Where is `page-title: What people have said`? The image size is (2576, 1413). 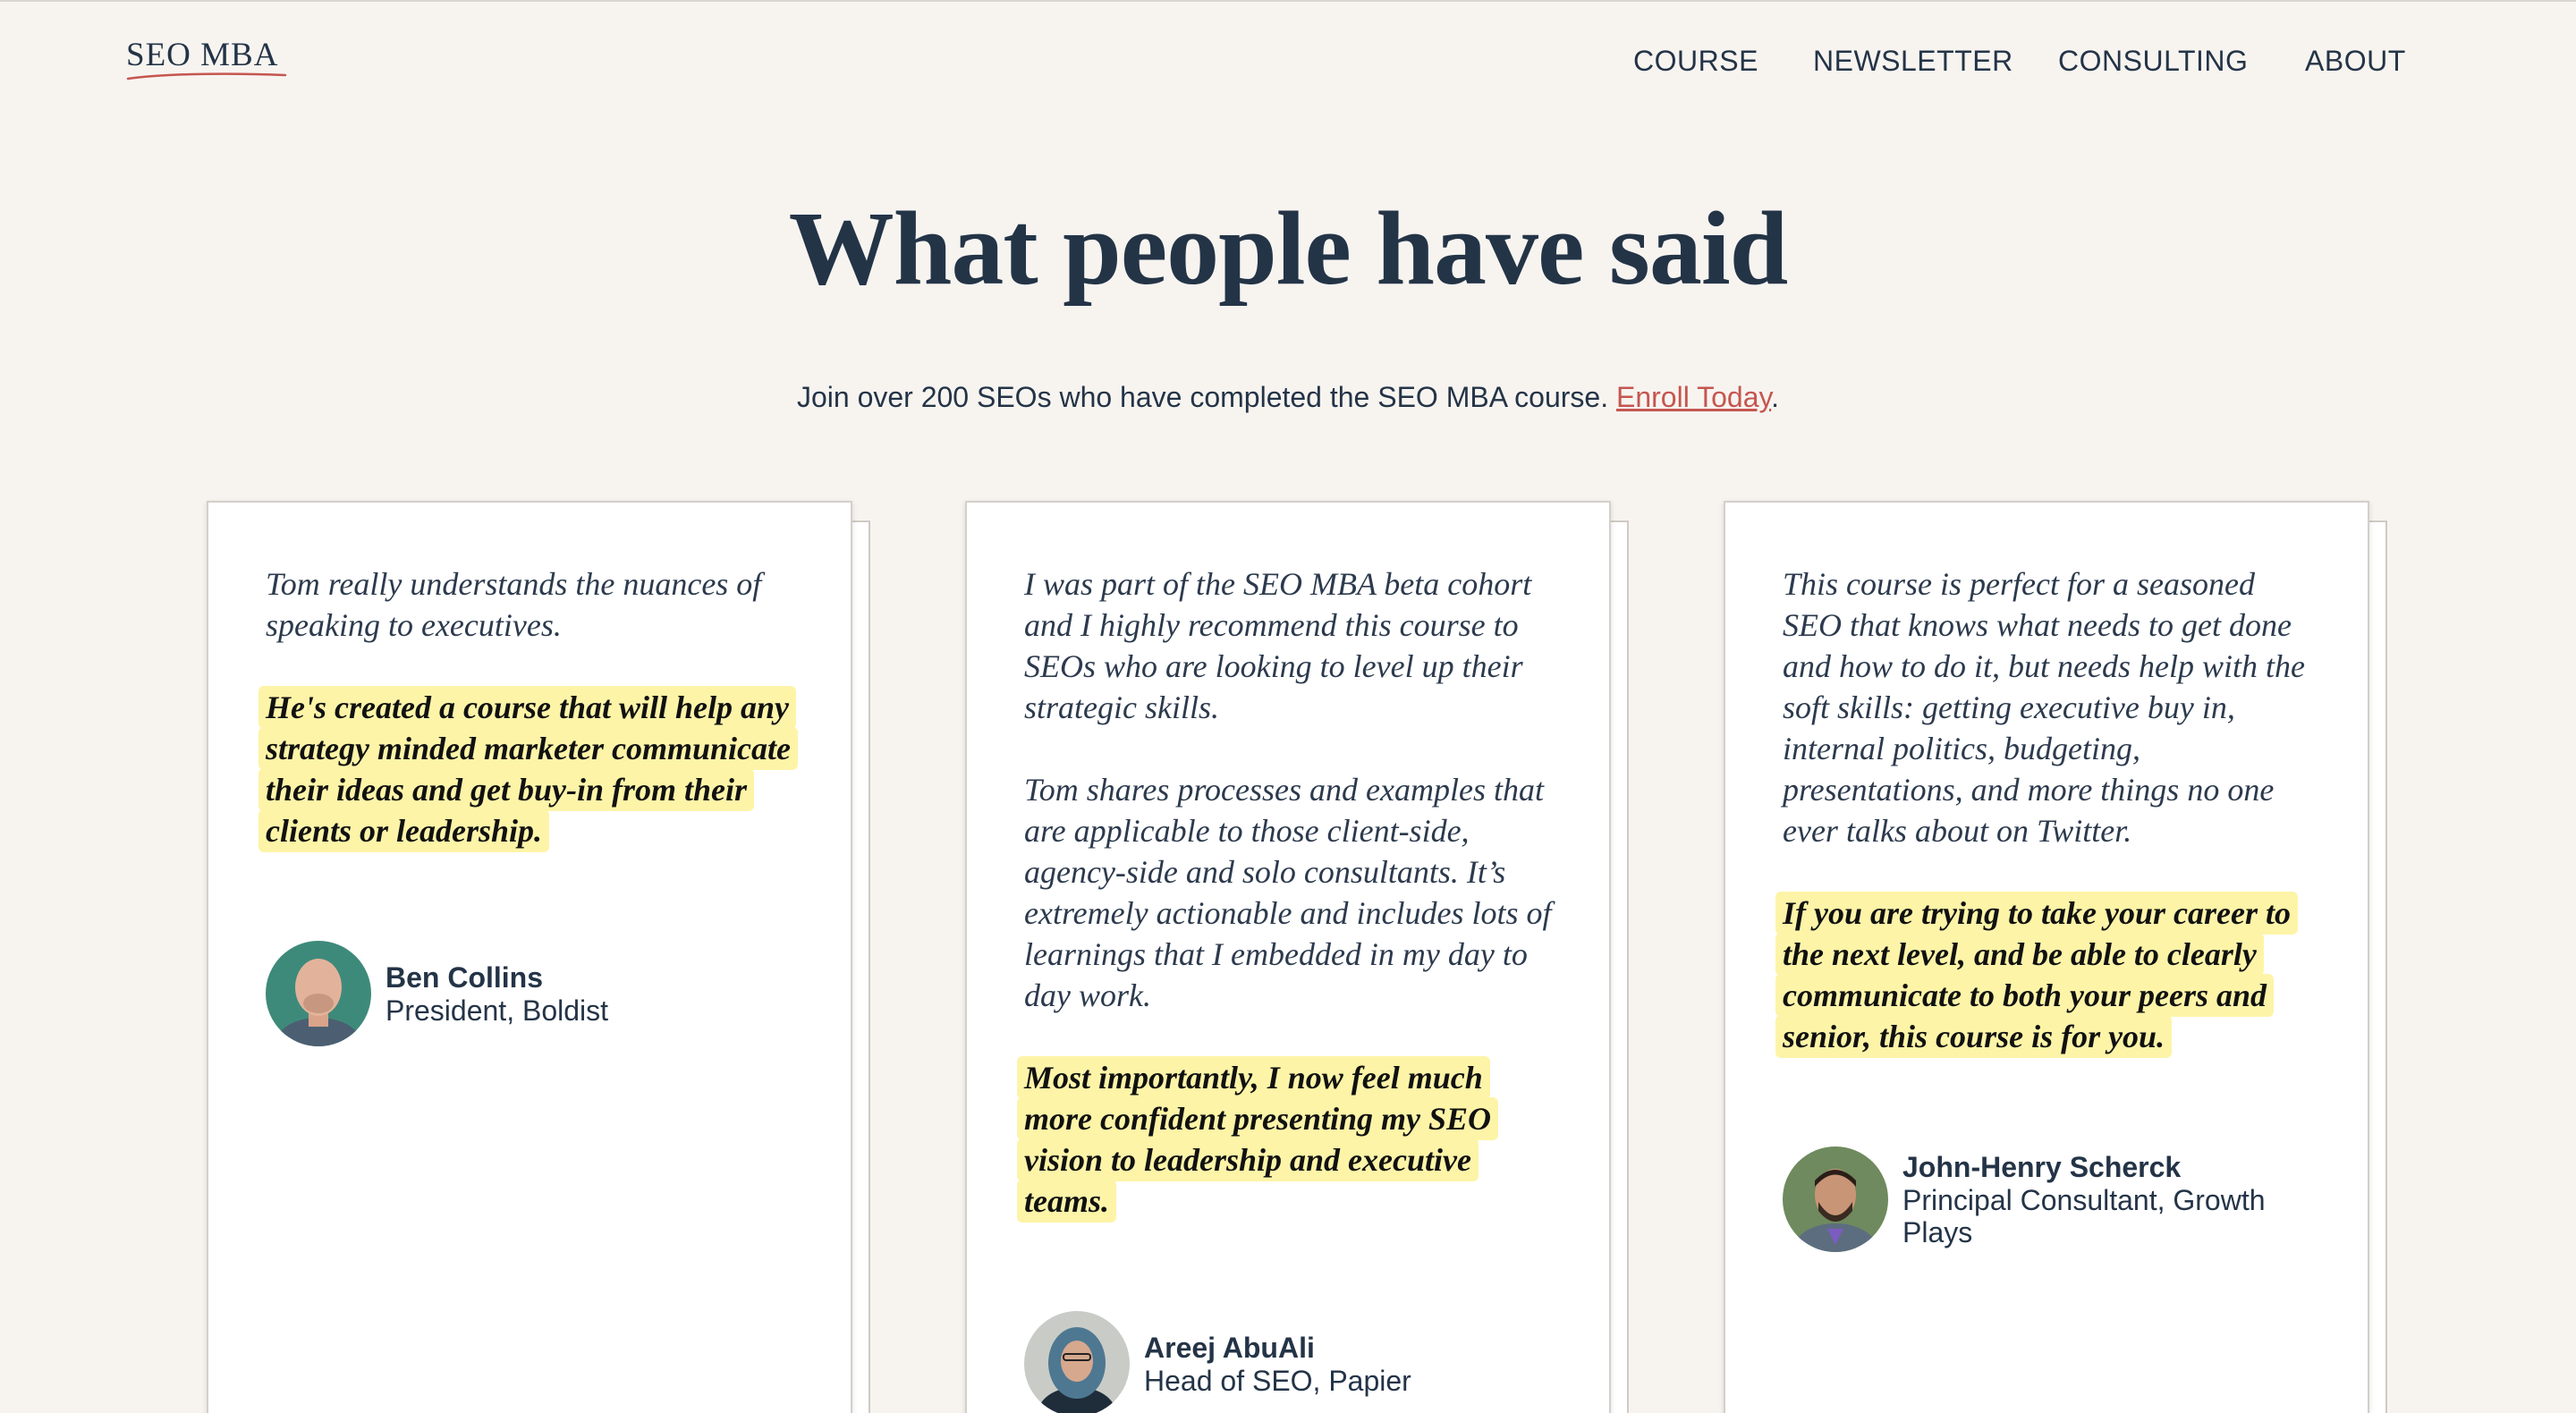 page-title: What people have said is located at coordinates (1288, 248).